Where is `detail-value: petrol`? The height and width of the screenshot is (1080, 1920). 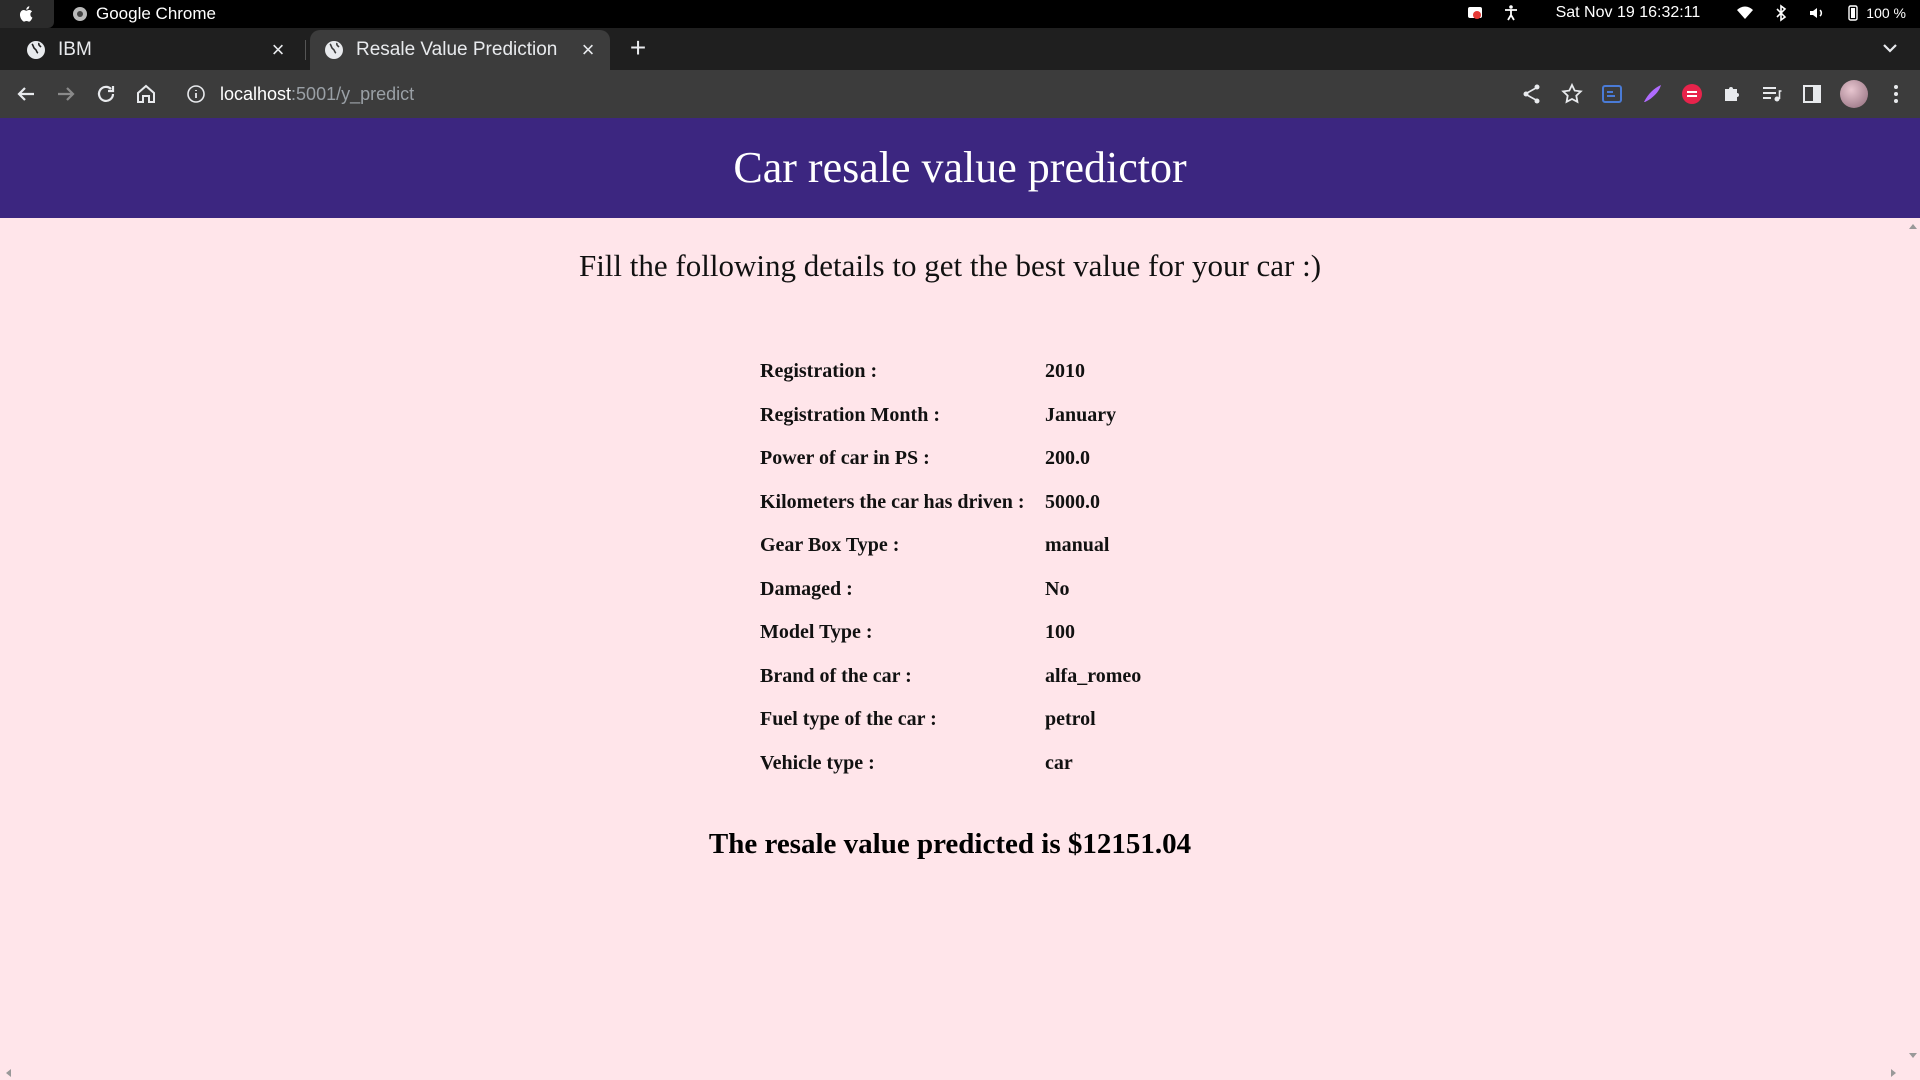
detail-value: petrol is located at coordinates (1070, 719).